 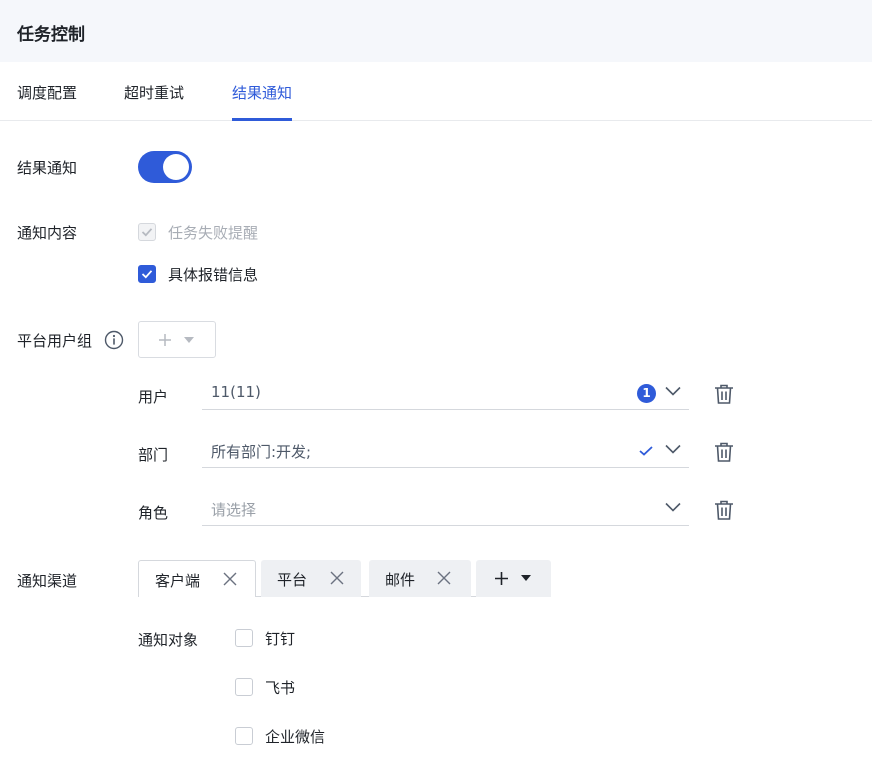 What do you see at coordinates (261, 452) in the screenshot?
I see `dept-select-value: 所有部门:开发;` at bounding box center [261, 452].